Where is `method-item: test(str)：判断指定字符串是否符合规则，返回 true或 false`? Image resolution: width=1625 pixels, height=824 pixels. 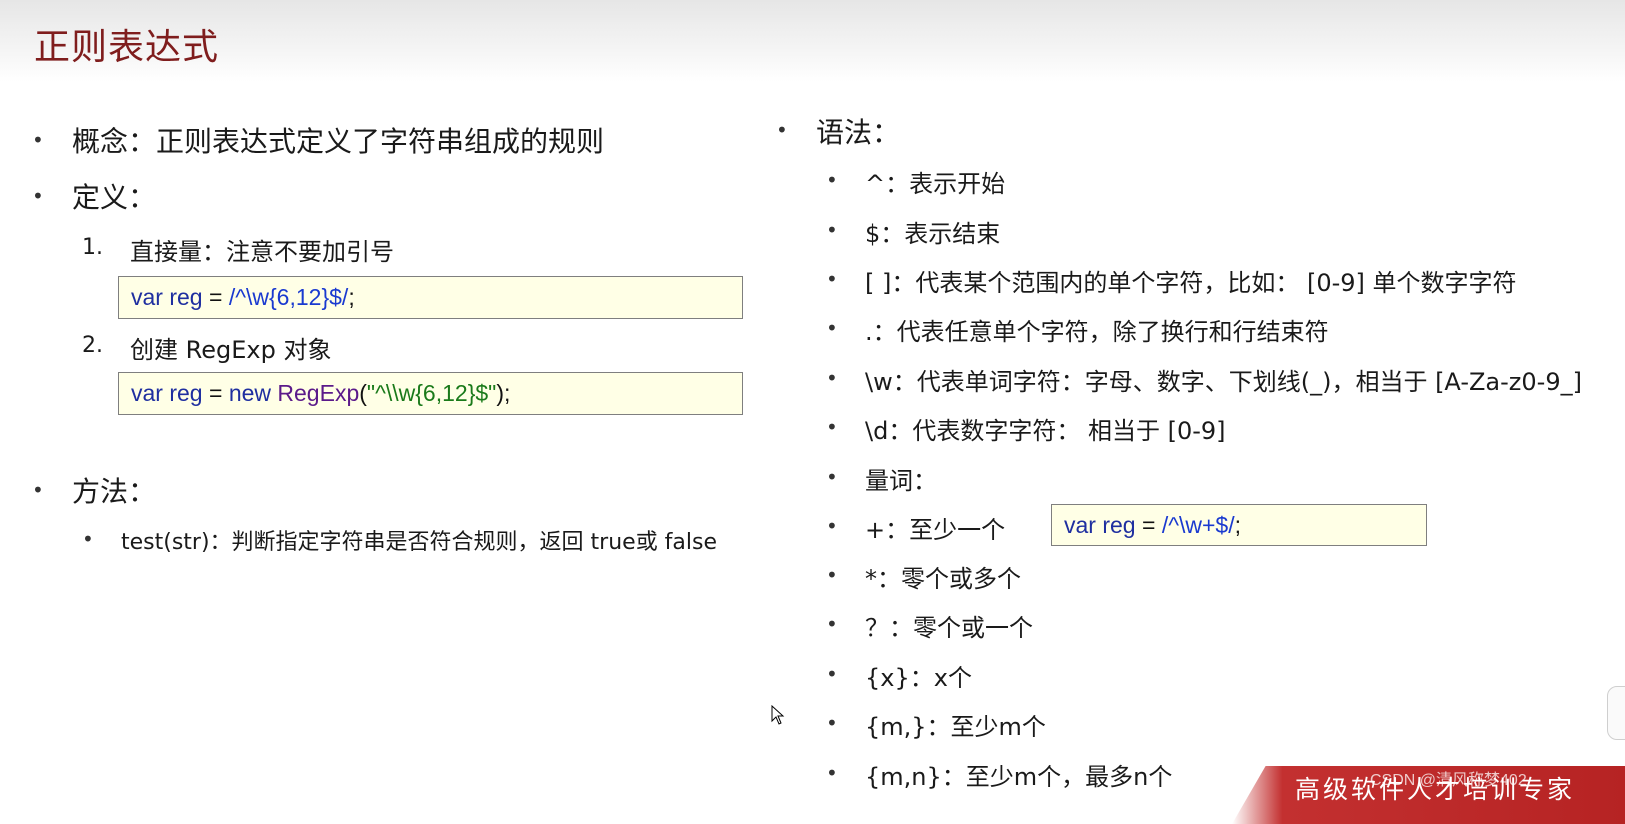 method-item: test(str)：判断指定字符串是否符合规则，返回 true或 false is located at coordinates (419, 542).